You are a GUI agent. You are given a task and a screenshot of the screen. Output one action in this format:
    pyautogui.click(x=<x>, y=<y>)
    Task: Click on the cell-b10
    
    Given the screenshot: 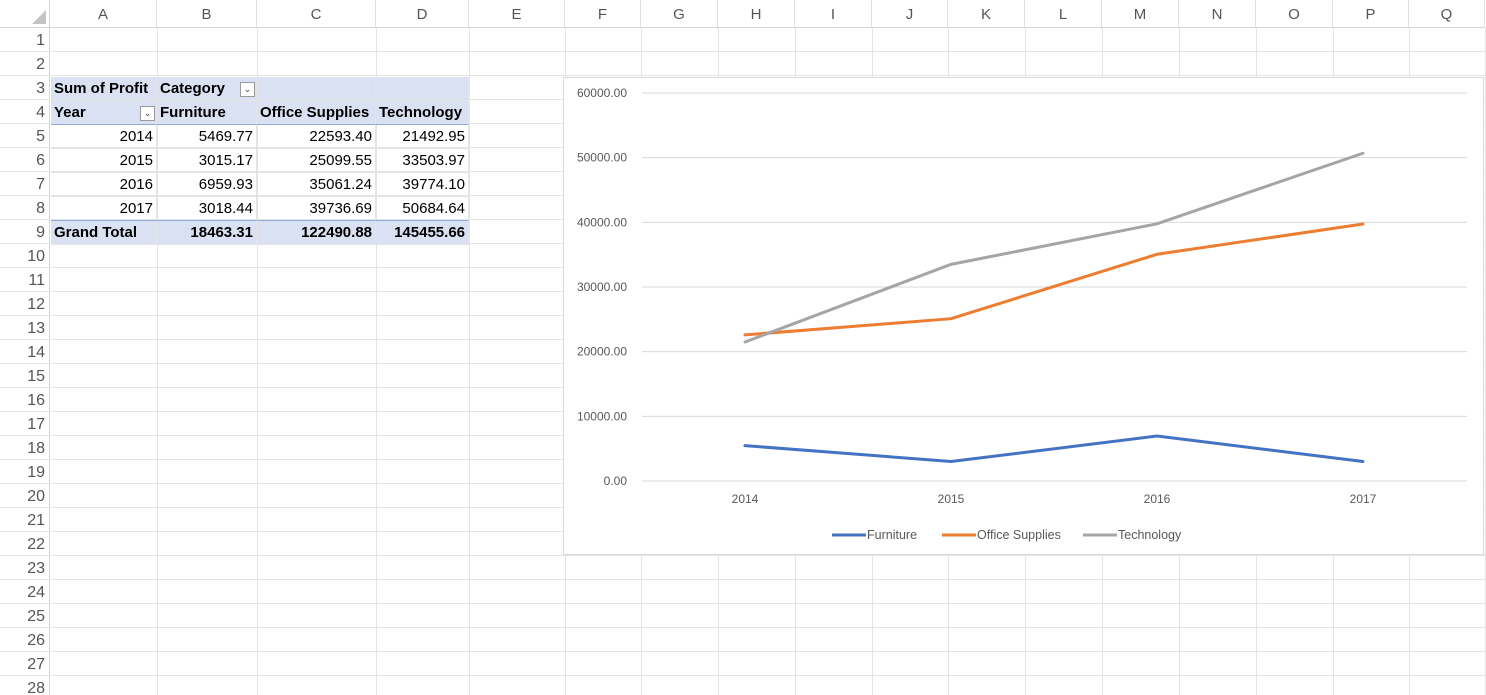 What is the action you would take?
    pyautogui.click(x=208, y=256)
    